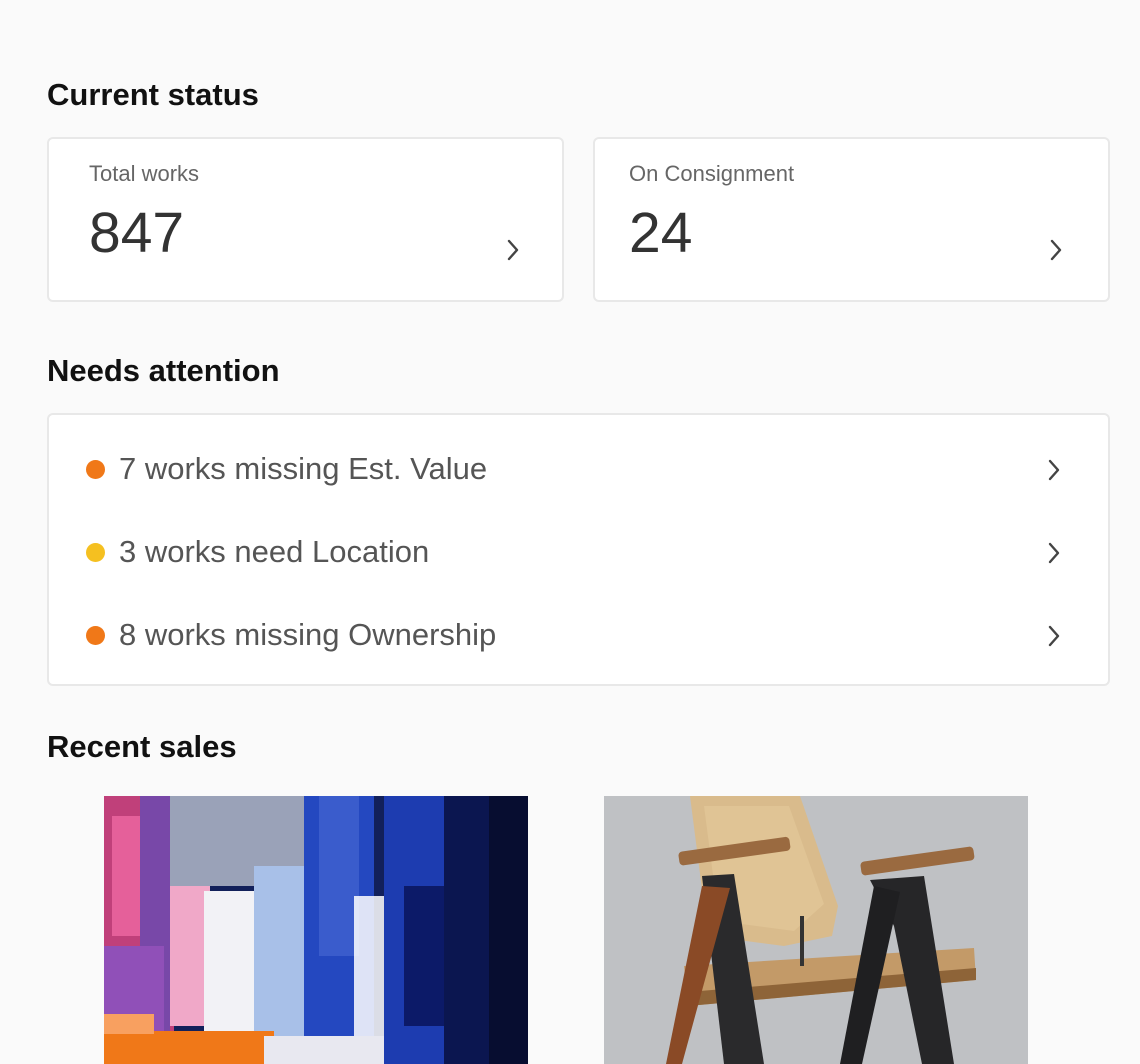 This screenshot has height=1064, width=1140. Describe the element at coordinates (163, 370) in the screenshot. I see `needs-attention-heading: Needs attention` at that location.